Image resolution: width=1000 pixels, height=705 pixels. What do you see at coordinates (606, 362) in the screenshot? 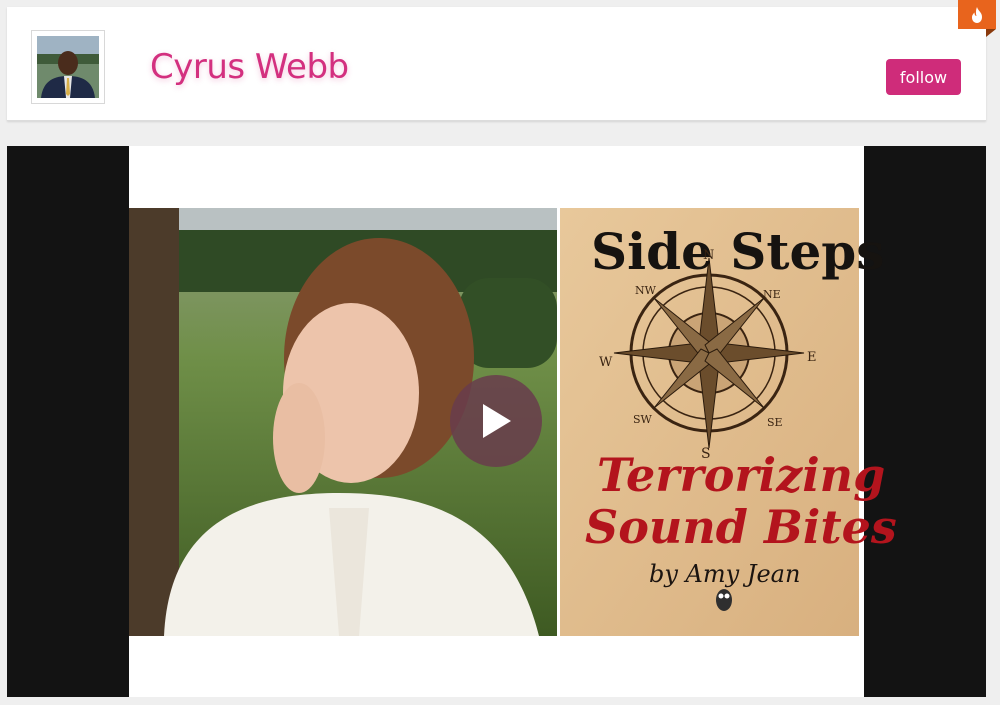
I see `compass-letter-w: W` at bounding box center [606, 362].